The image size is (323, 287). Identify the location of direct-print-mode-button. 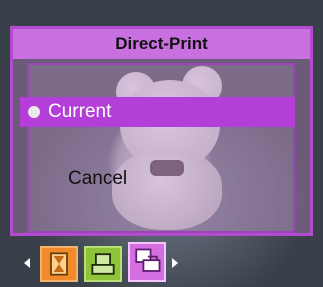
(147, 262).